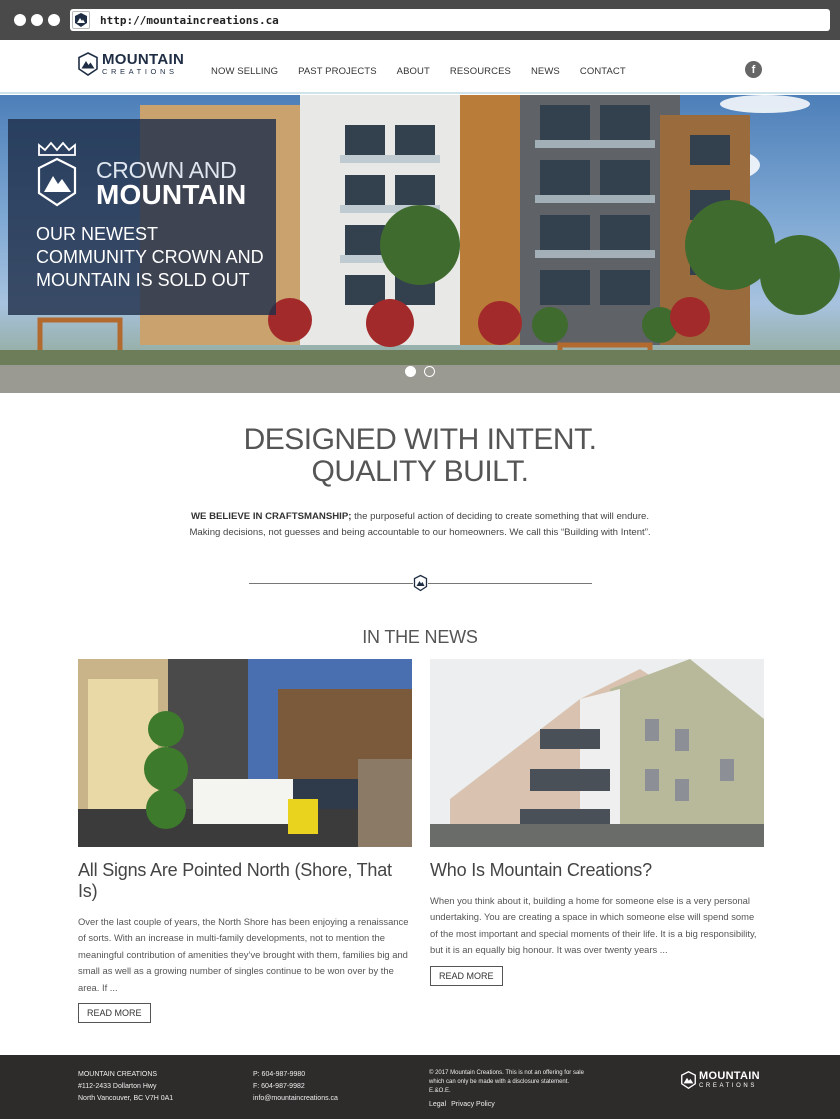  What do you see at coordinates (413, 71) in the screenshot?
I see `nav-about: ABOUT` at bounding box center [413, 71].